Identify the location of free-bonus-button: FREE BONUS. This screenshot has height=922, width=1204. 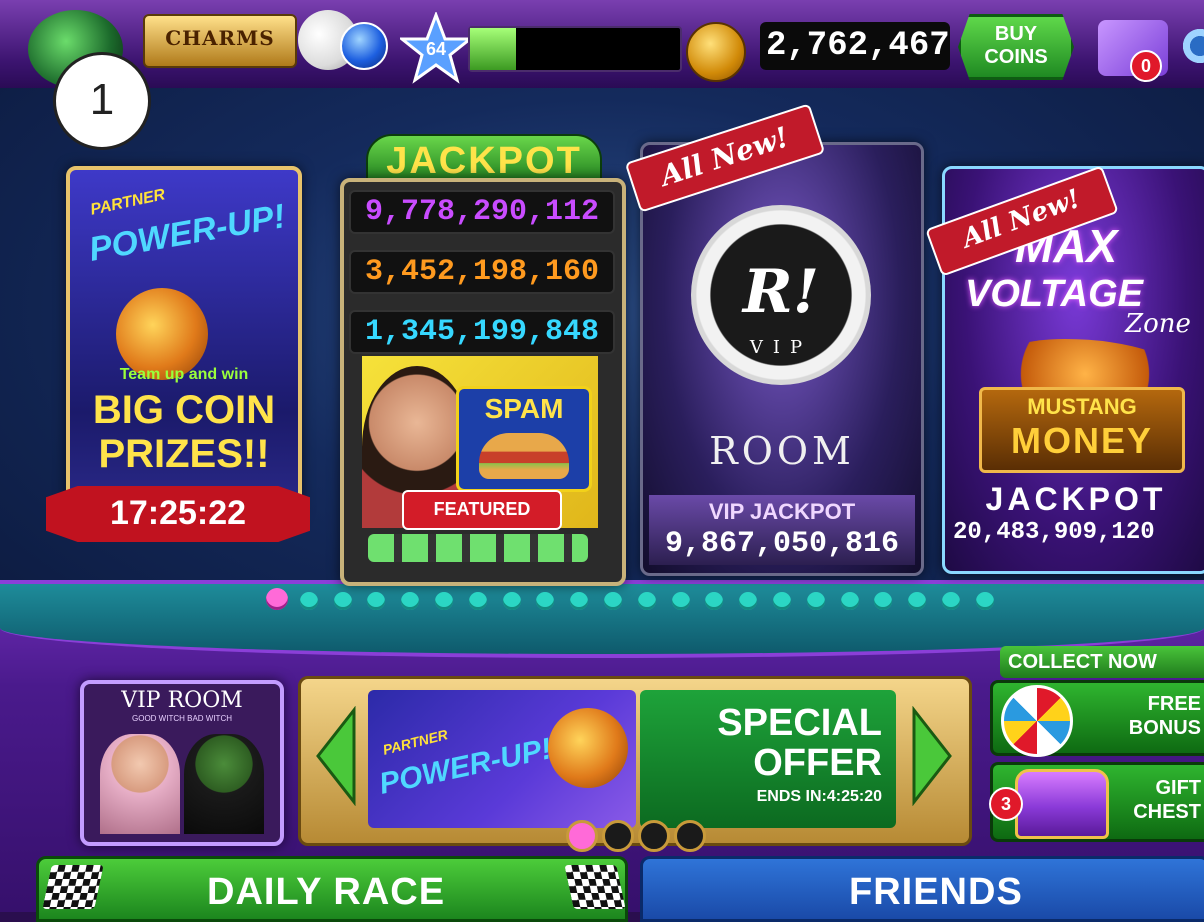
(1097, 718).